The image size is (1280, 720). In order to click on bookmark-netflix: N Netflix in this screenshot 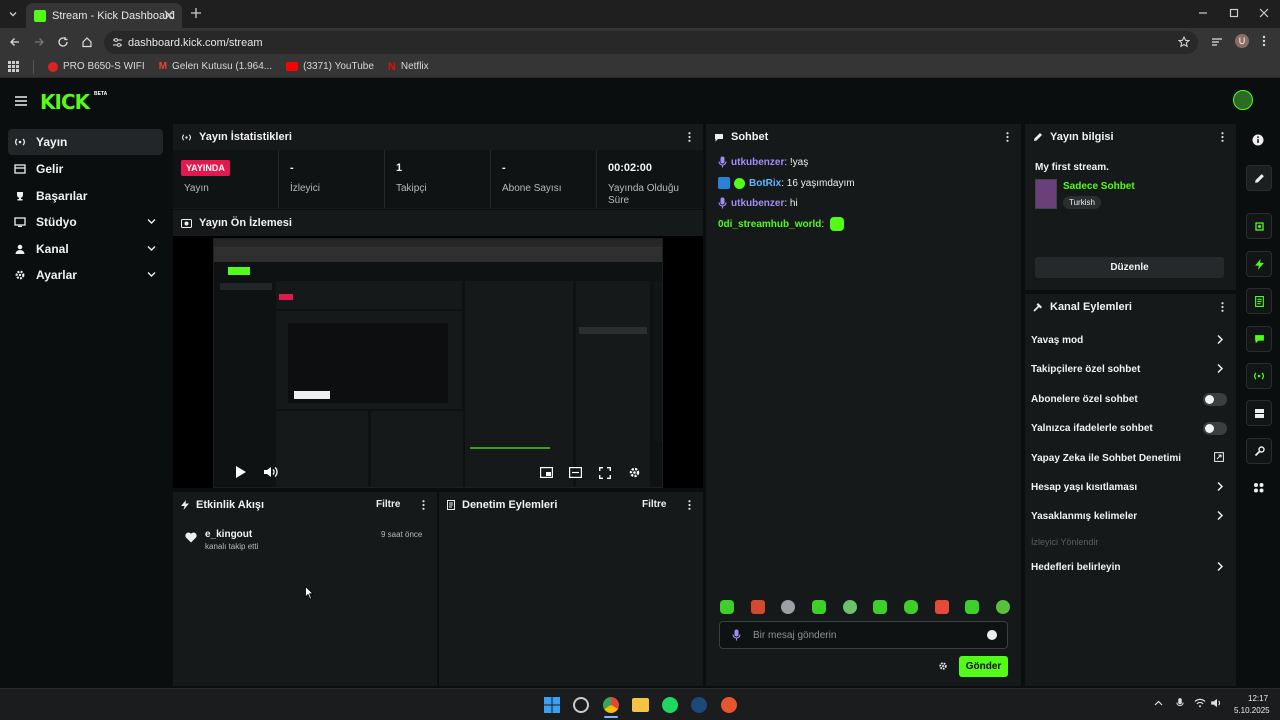, I will do `click(408, 67)`.